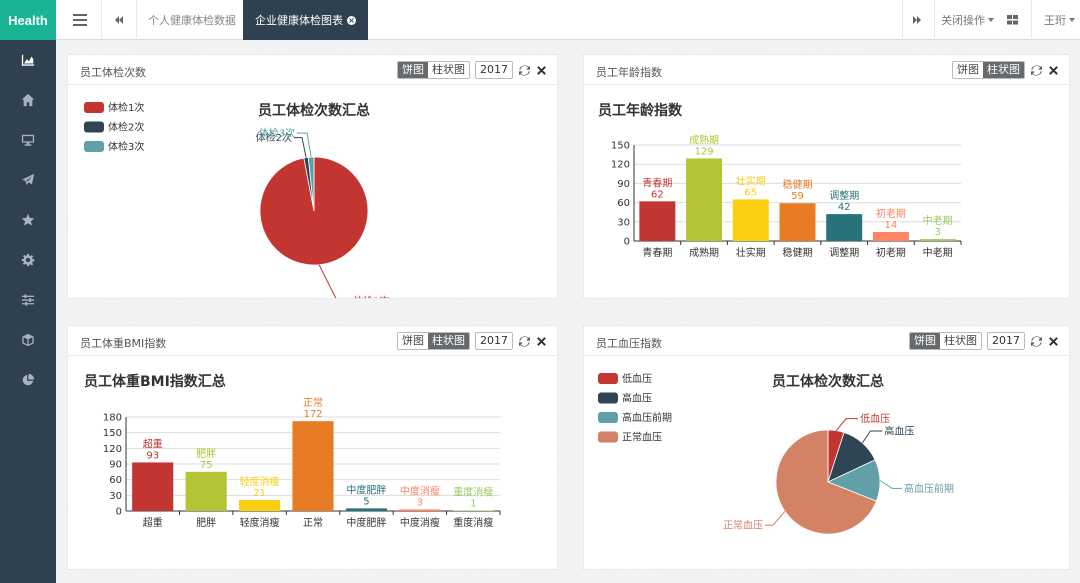  What do you see at coordinates (473, 491) in the screenshot?
I see `bar-category-label: 重度消瘦` at bounding box center [473, 491].